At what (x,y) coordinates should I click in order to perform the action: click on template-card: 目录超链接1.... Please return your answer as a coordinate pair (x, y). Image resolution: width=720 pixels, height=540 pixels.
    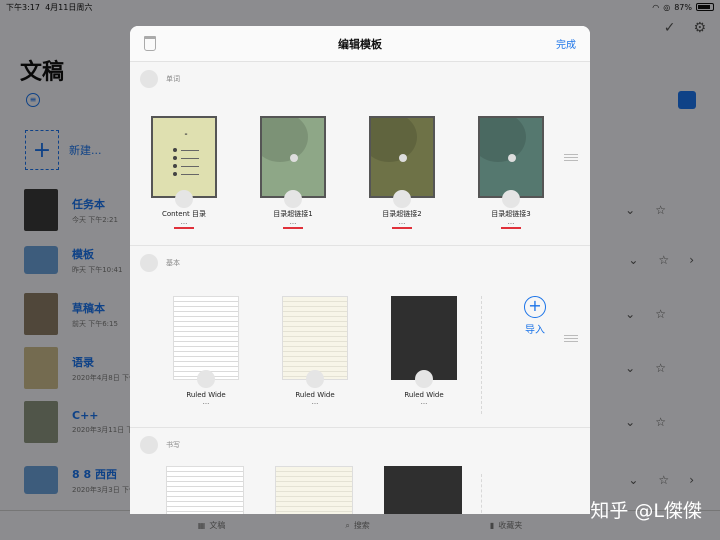
    Looking at the image, I should click on (293, 172).